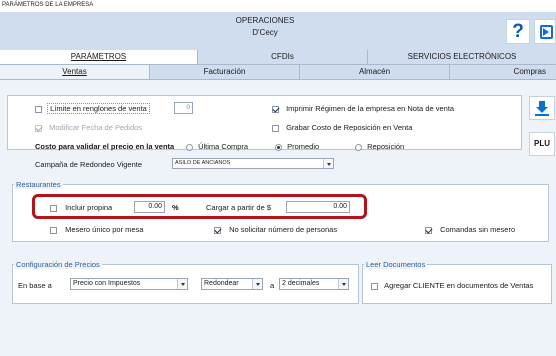  I want to click on tab-parametros: PARÁMETROS, so click(99, 57).